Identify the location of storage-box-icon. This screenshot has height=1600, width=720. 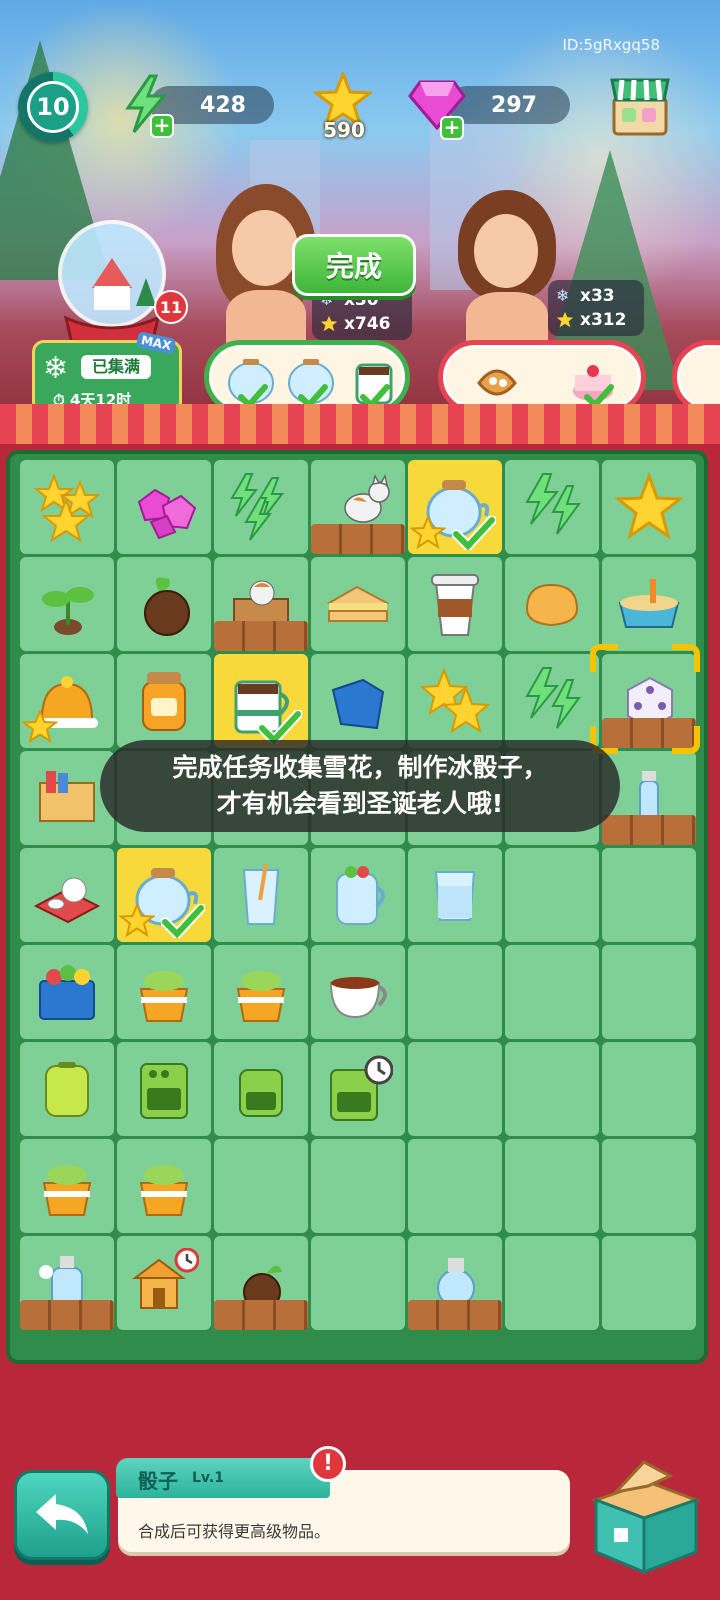
(645, 1516).